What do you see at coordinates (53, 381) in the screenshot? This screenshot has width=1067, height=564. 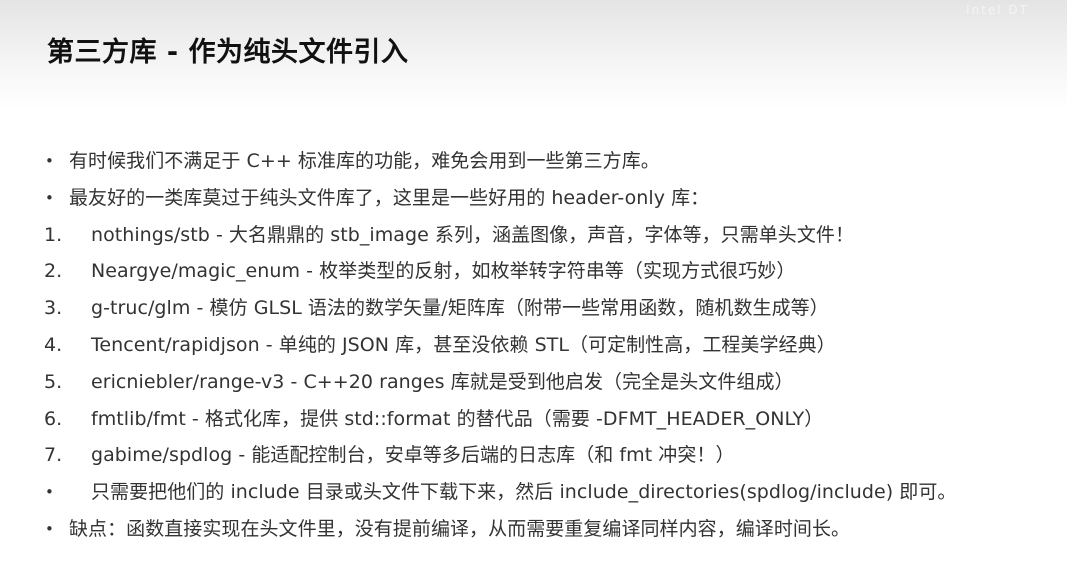 I see `item-number: 5.` at bounding box center [53, 381].